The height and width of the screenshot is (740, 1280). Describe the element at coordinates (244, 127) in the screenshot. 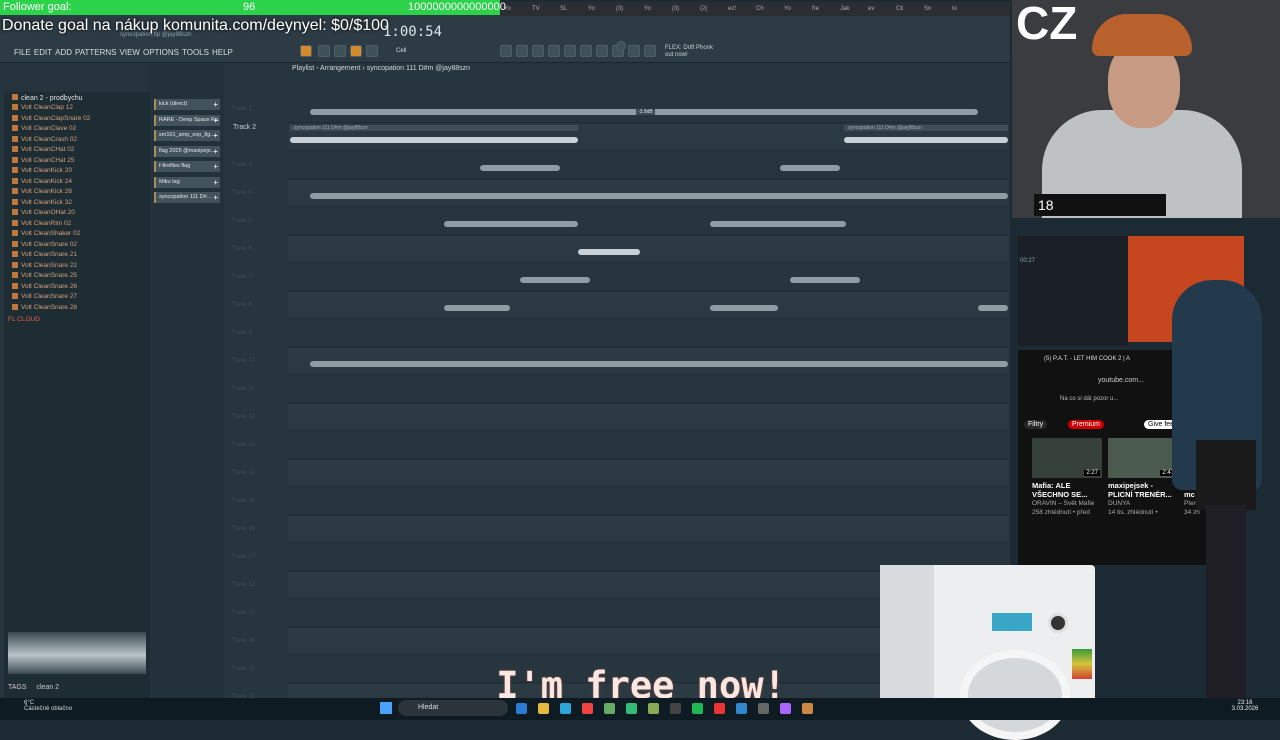

I see `track-2-label: Track 2` at that location.